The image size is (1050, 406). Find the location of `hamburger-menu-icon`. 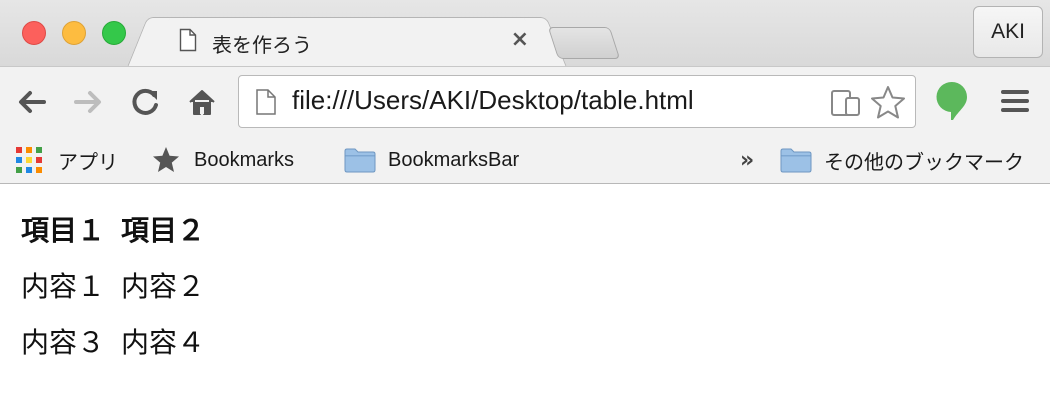

hamburger-menu-icon is located at coordinates (1015, 101).